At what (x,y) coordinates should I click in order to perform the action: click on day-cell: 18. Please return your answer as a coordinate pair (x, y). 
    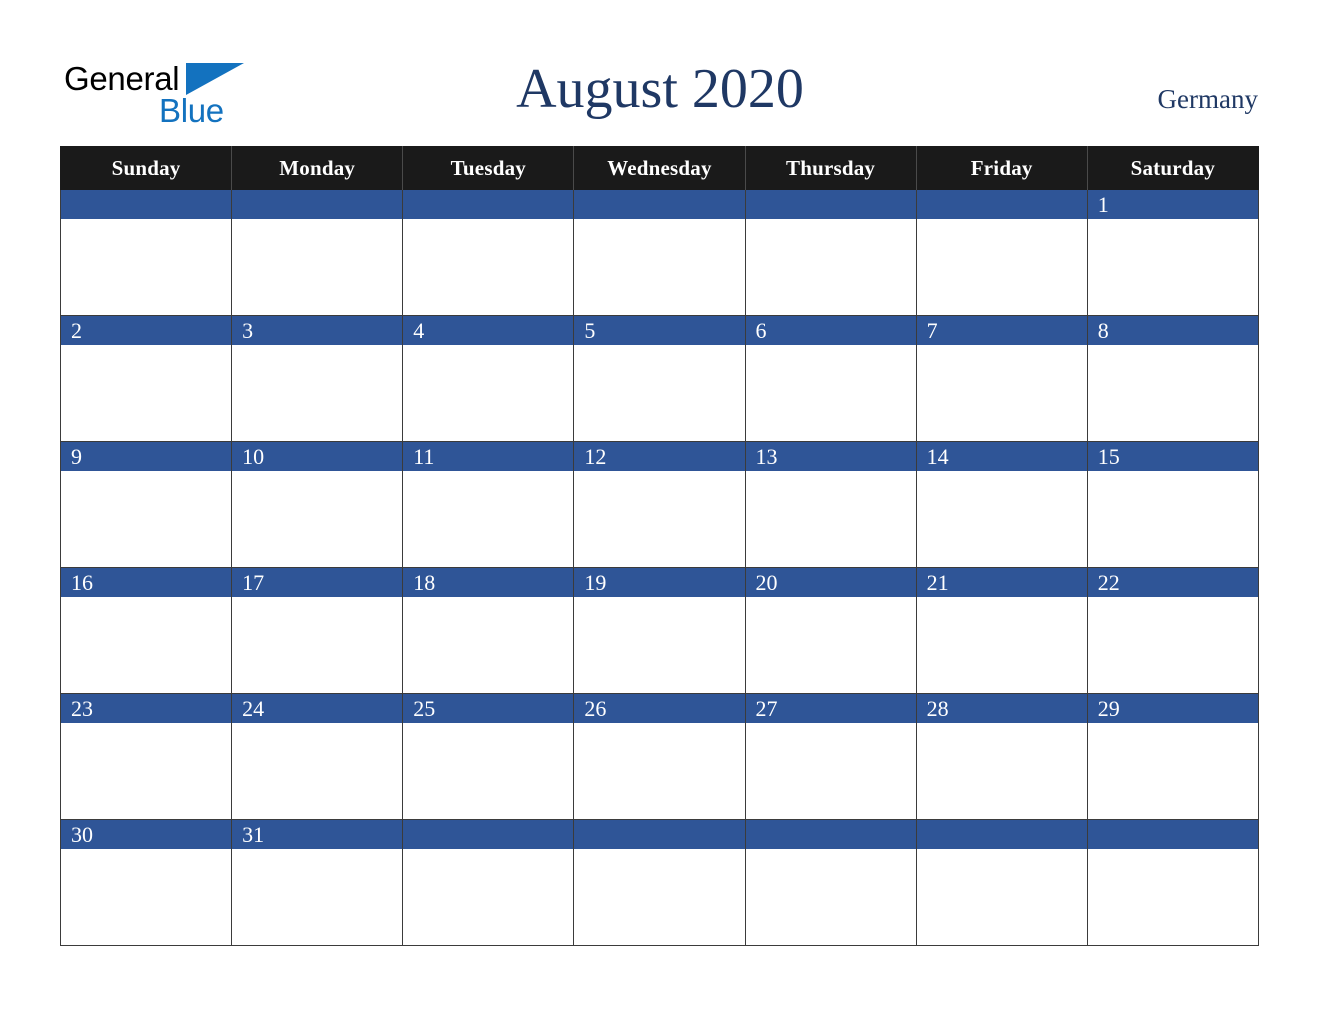
    Looking at the image, I should click on (488, 630).